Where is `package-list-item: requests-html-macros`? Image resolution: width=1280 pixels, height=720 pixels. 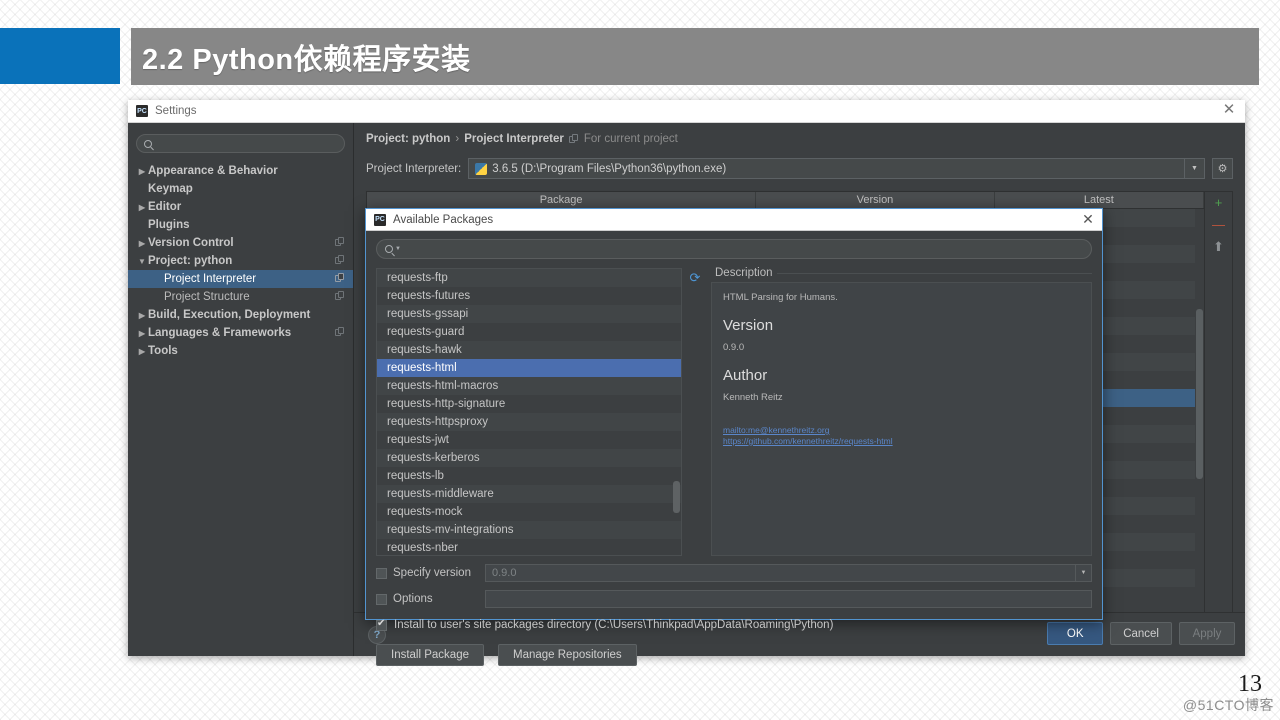
package-list-item: requests-html-macros is located at coordinates (529, 386).